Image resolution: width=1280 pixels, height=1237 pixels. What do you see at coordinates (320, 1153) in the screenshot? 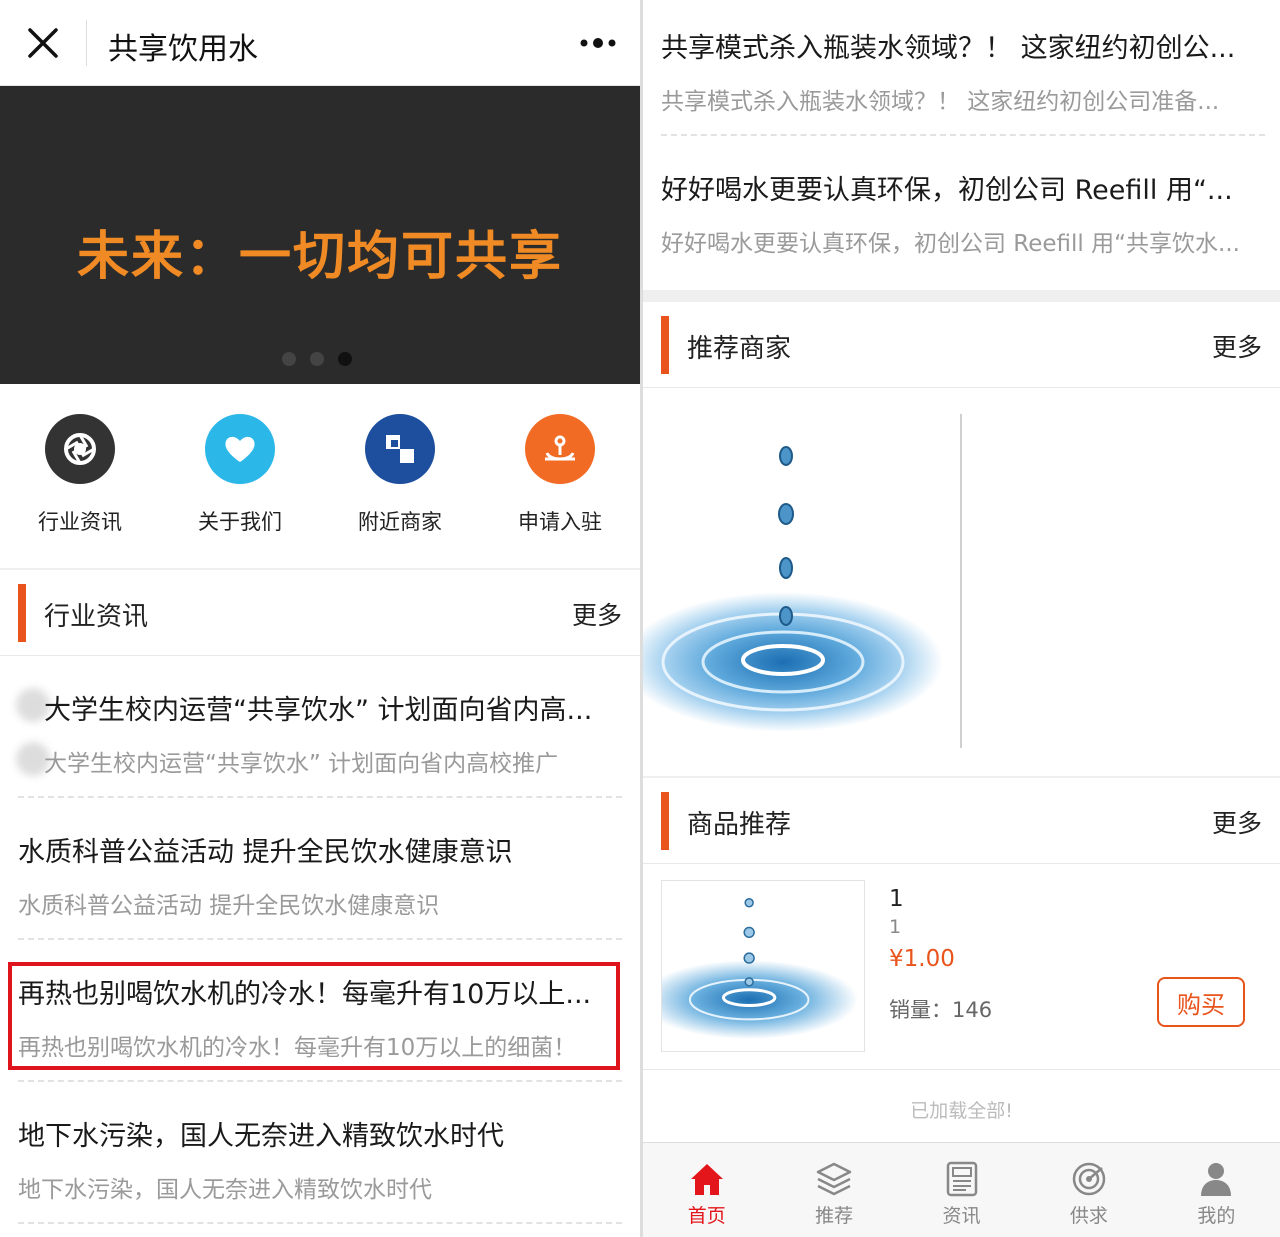
I see `news-item: 地下水污染，国人无奈进入精致饮水时代 地下水污染，国人无奈进入精致饮水时代` at bounding box center [320, 1153].